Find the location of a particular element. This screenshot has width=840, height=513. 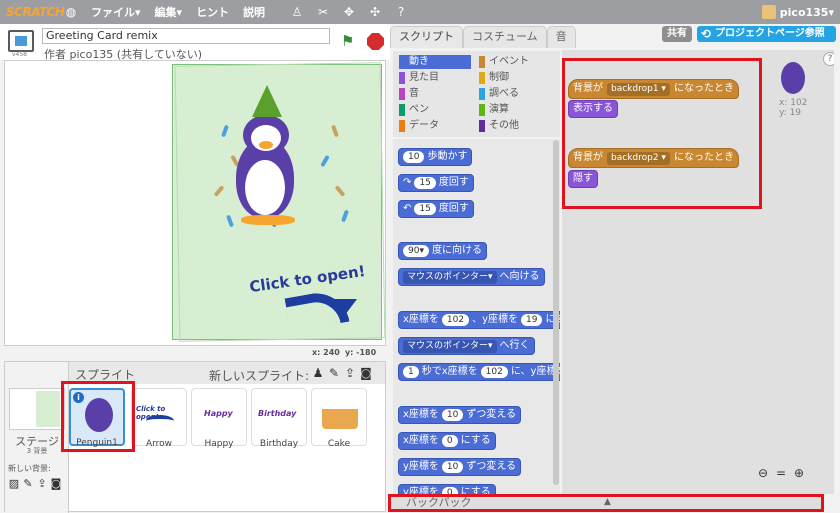

backdrop-paint-icon: ✎ is located at coordinates (28, 484).